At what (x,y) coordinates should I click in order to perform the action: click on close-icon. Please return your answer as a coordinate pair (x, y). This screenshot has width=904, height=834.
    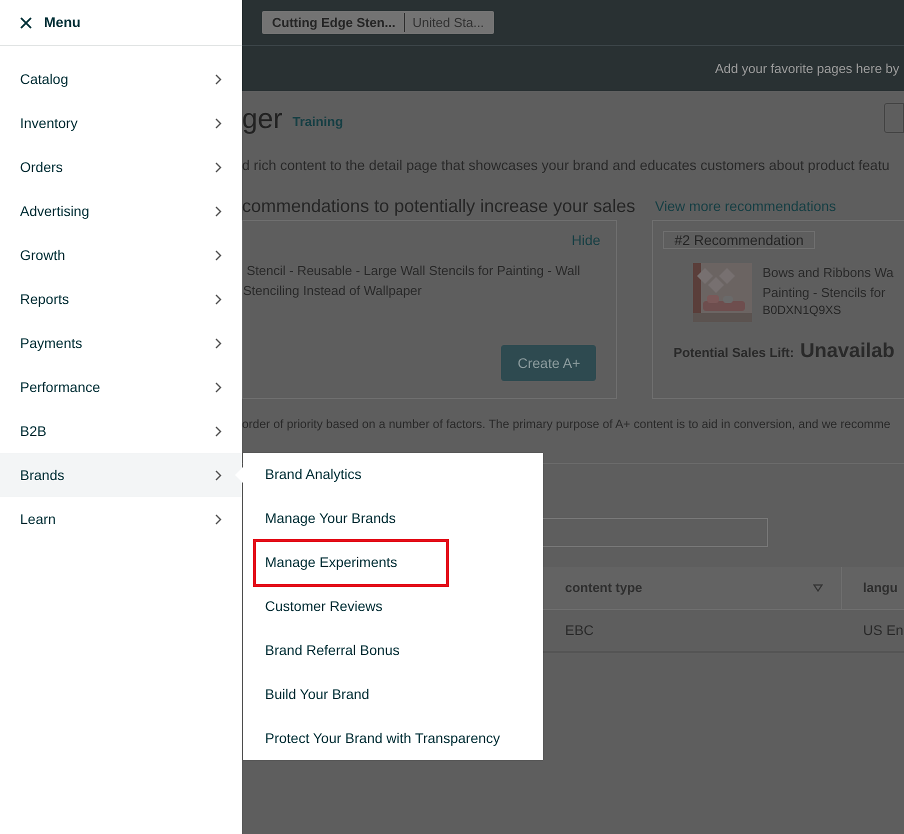
    Looking at the image, I should click on (26, 22).